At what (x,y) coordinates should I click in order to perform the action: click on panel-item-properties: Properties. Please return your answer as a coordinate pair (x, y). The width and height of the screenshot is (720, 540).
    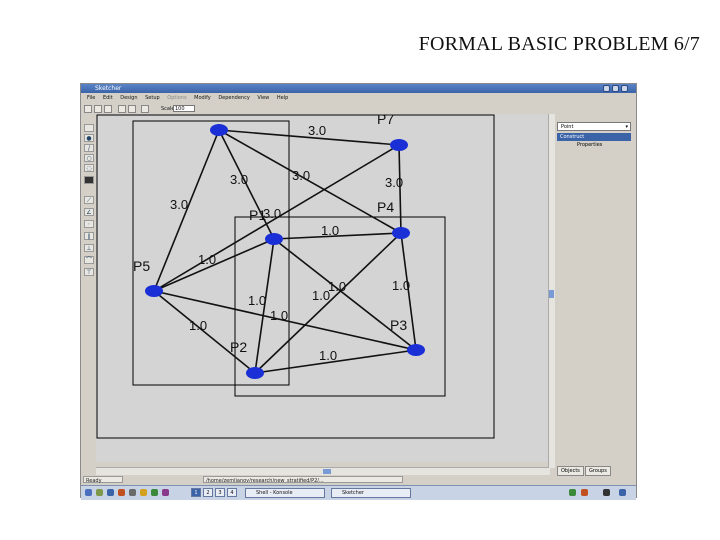
    Looking at the image, I should click on (594, 145).